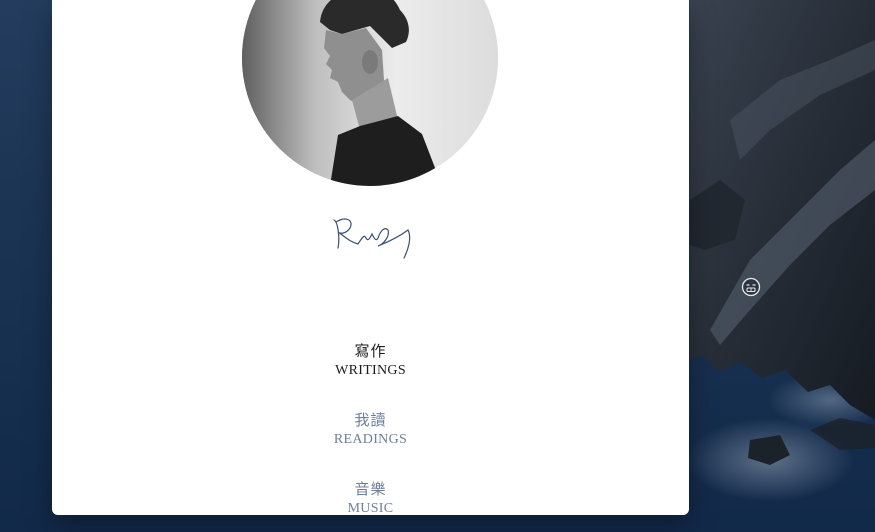  Describe the element at coordinates (370, 93) in the screenshot. I see `profile-avatar` at that location.